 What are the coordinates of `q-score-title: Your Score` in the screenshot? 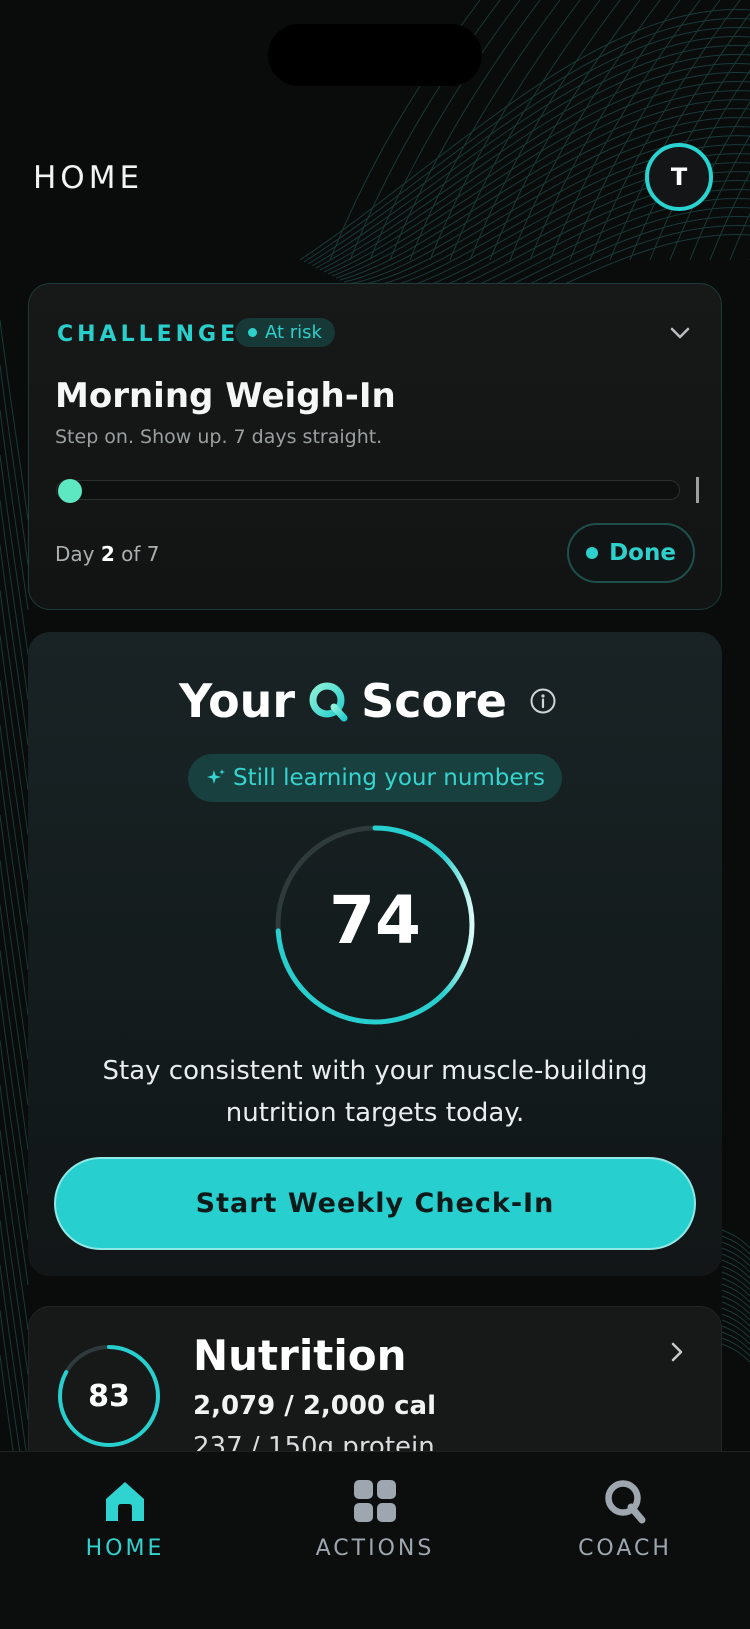 It's located at (368, 699).